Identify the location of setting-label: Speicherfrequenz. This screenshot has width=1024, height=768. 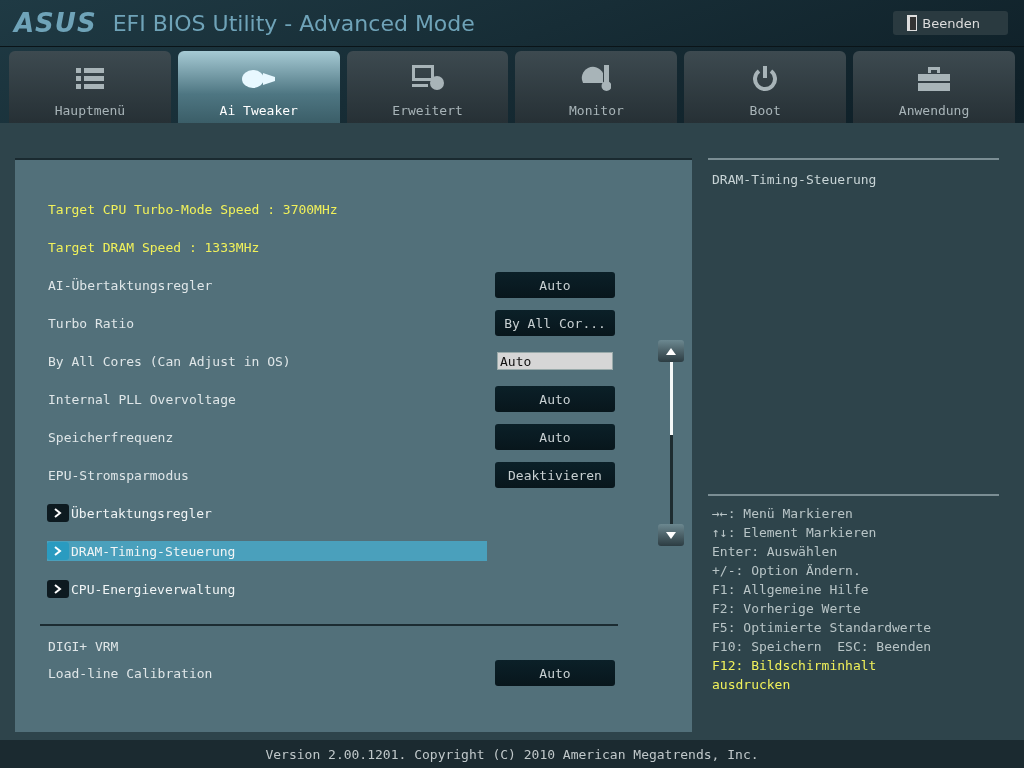
(111, 437).